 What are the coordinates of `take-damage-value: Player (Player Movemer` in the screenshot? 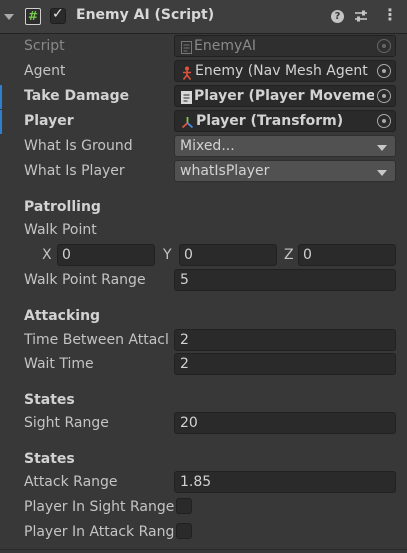 It's located at (284, 96).